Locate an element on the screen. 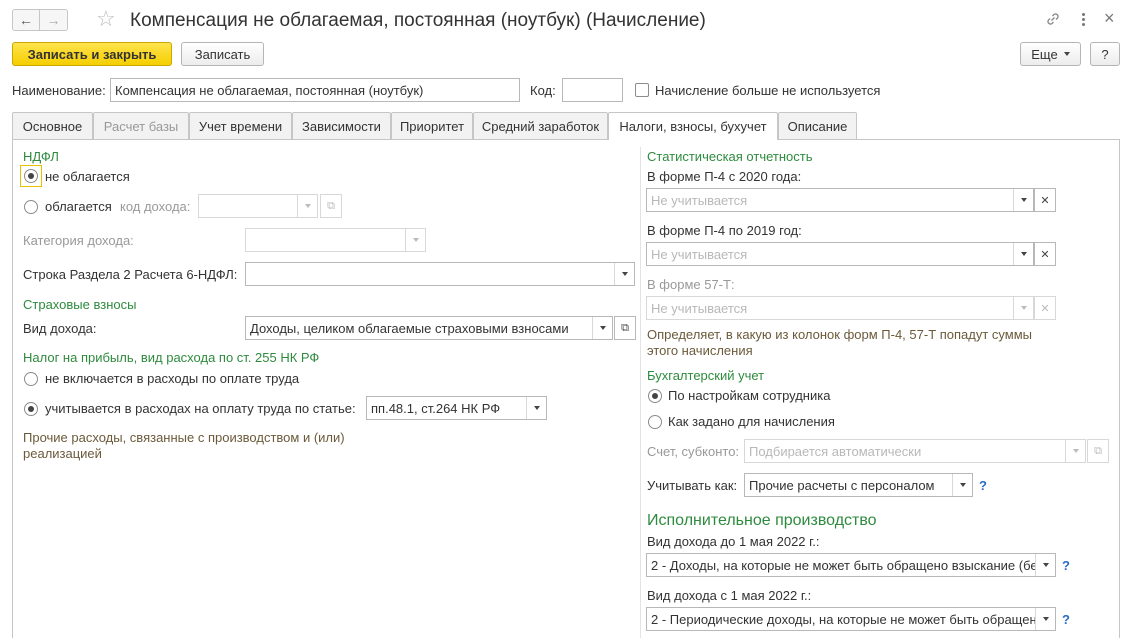  account-label: Счет, субконто: is located at coordinates (693, 451).